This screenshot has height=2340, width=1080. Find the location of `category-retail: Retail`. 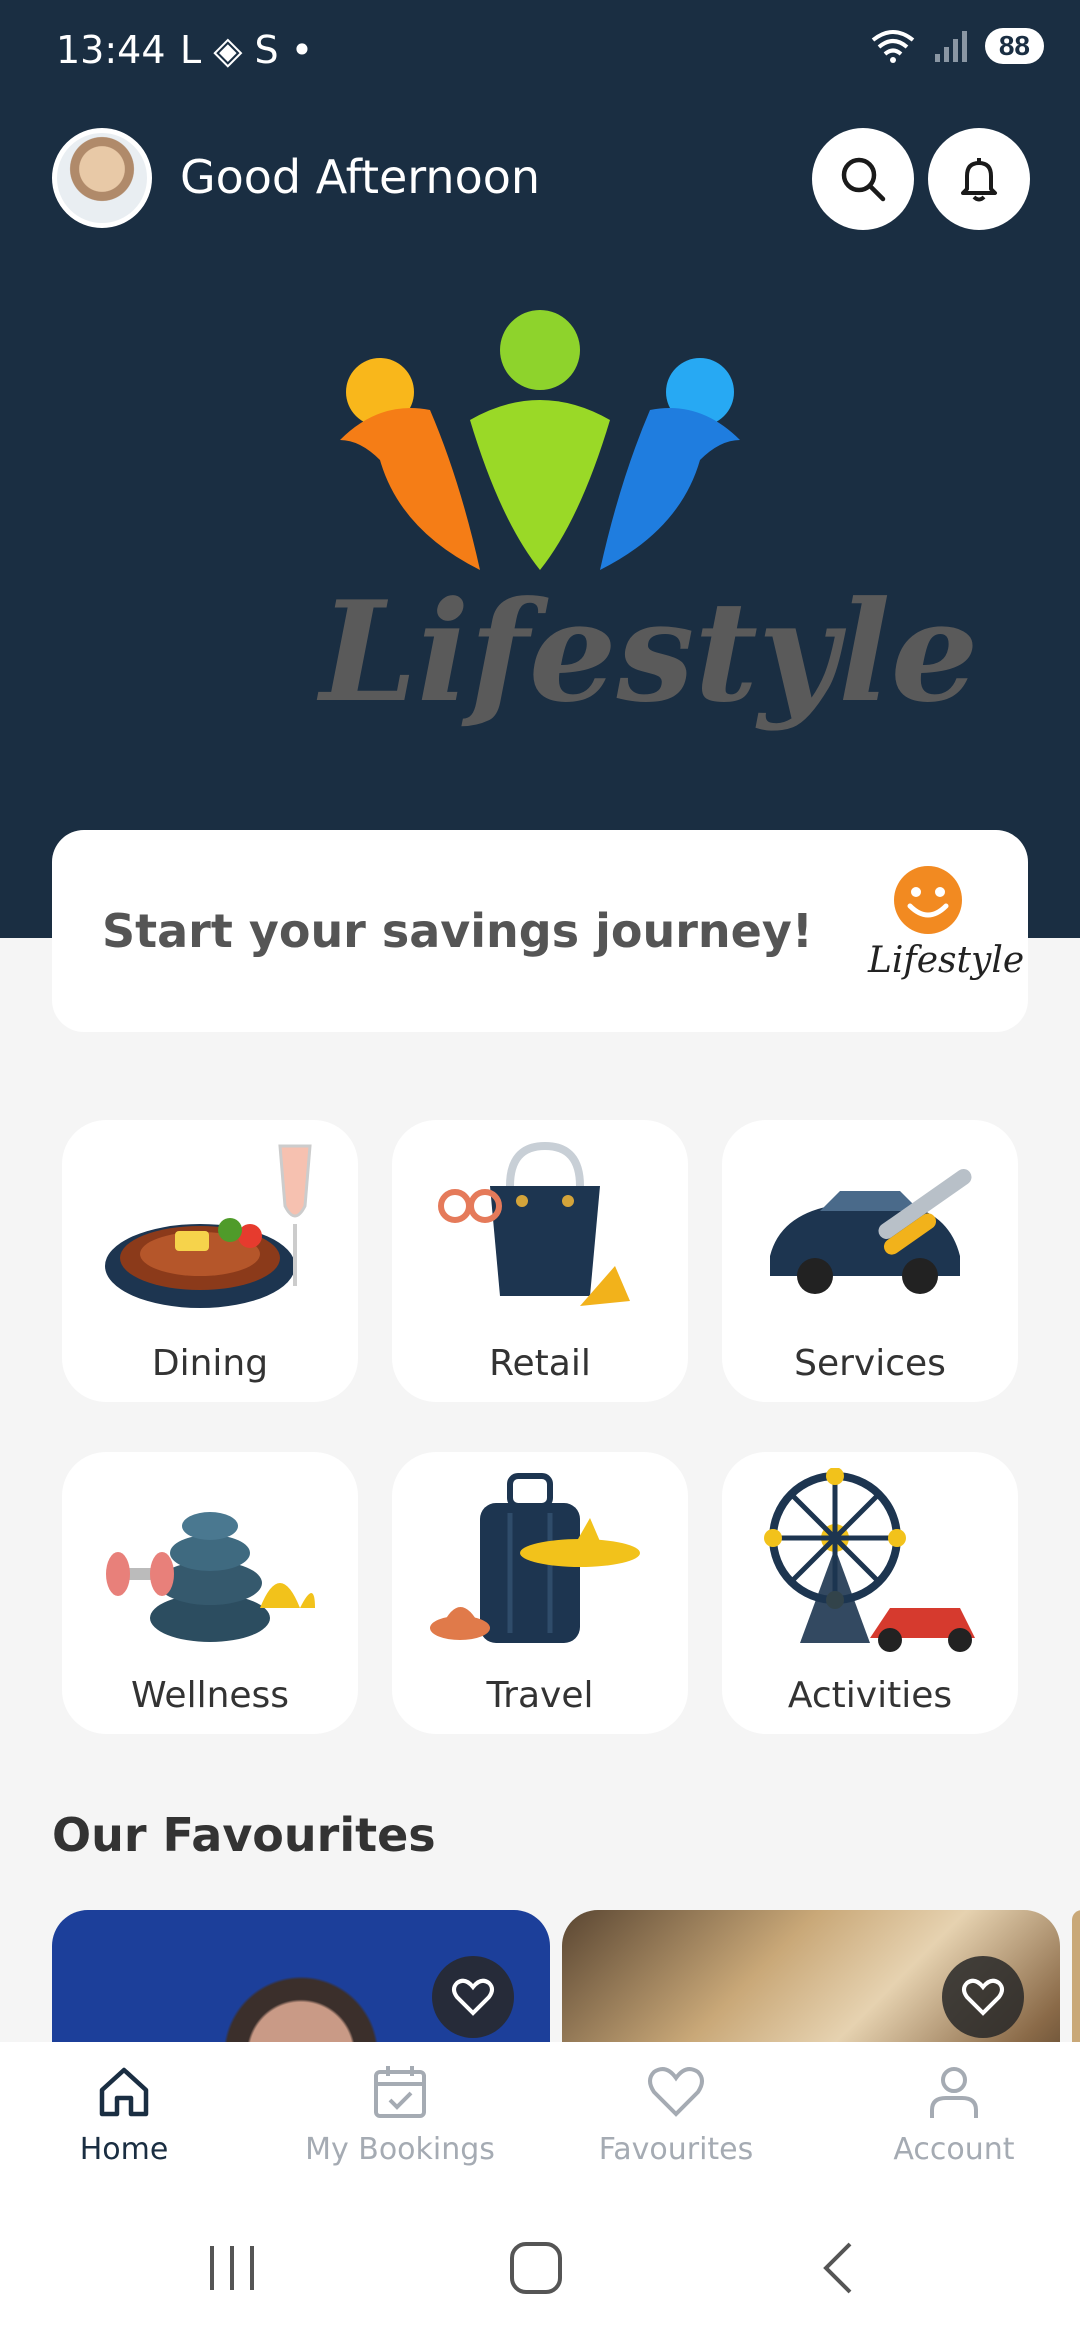

category-retail: Retail is located at coordinates (540, 1261).